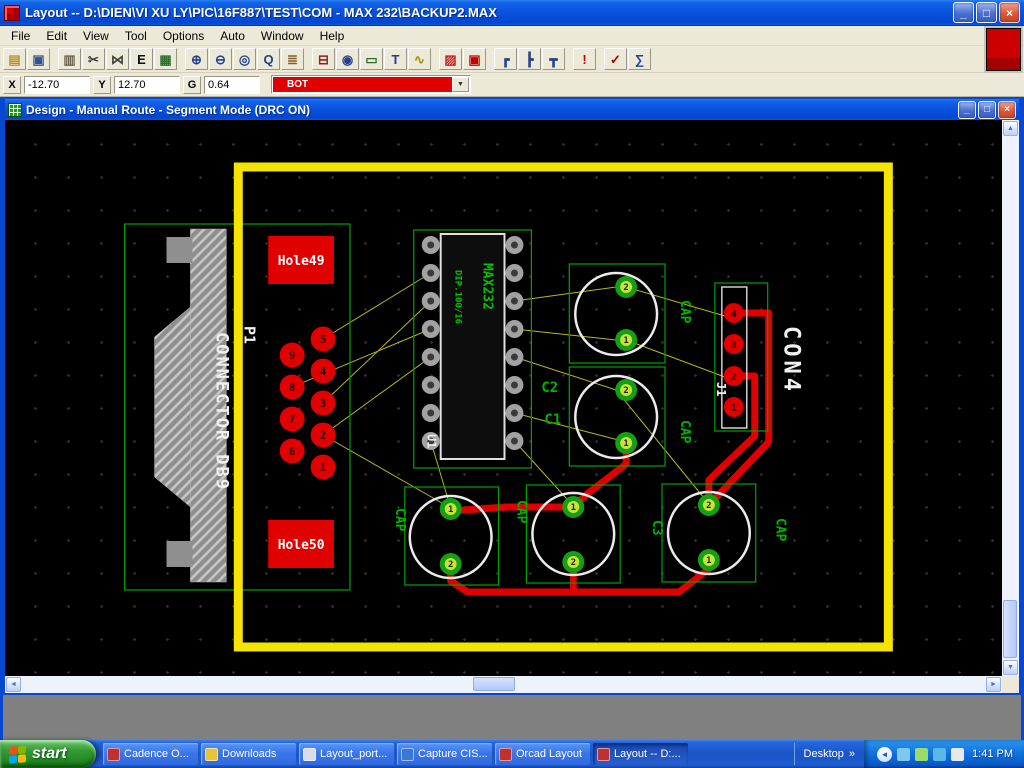 Image resolution: width=1024 pixels, height=768 pixels. Describe the element at coordinates (220, 59) in the screenshot. I see `zoom-out-button: ⊖` at that location.